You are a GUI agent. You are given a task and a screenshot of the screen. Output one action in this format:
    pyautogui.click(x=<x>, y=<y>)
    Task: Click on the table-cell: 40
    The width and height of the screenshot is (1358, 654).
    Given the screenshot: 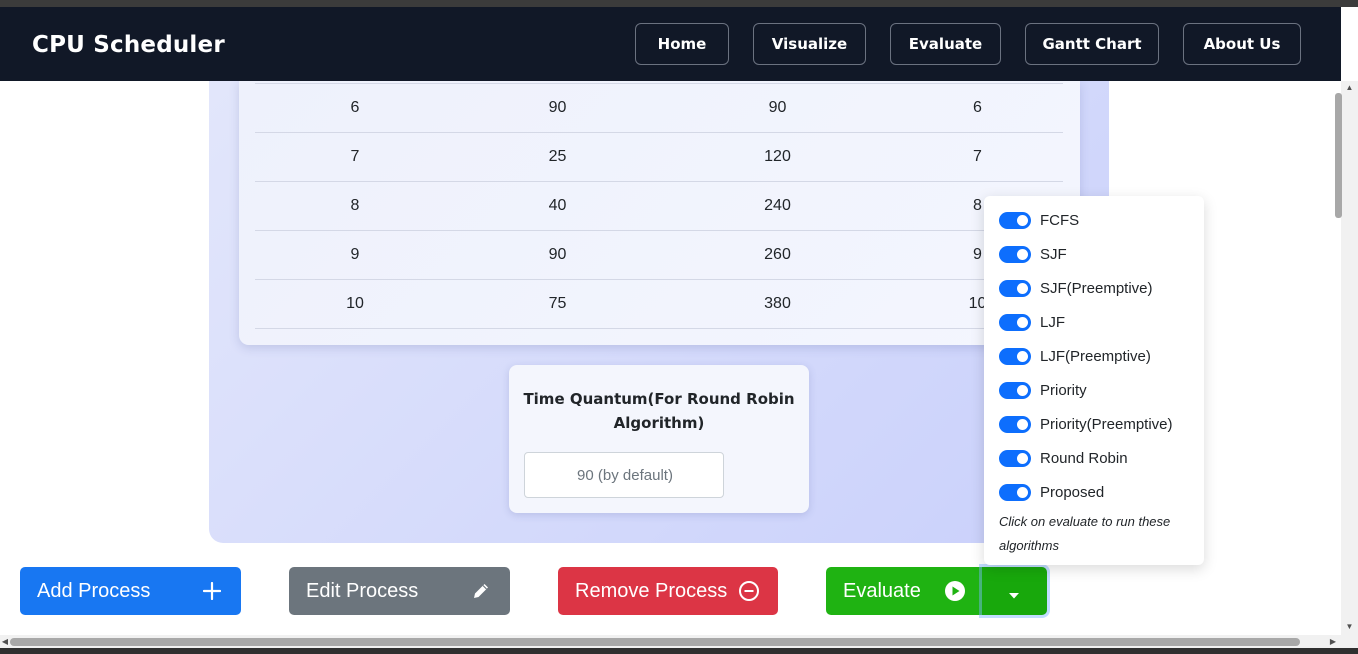 What is the action you would take?
    pyautogui.click(x=557, y=205)
    